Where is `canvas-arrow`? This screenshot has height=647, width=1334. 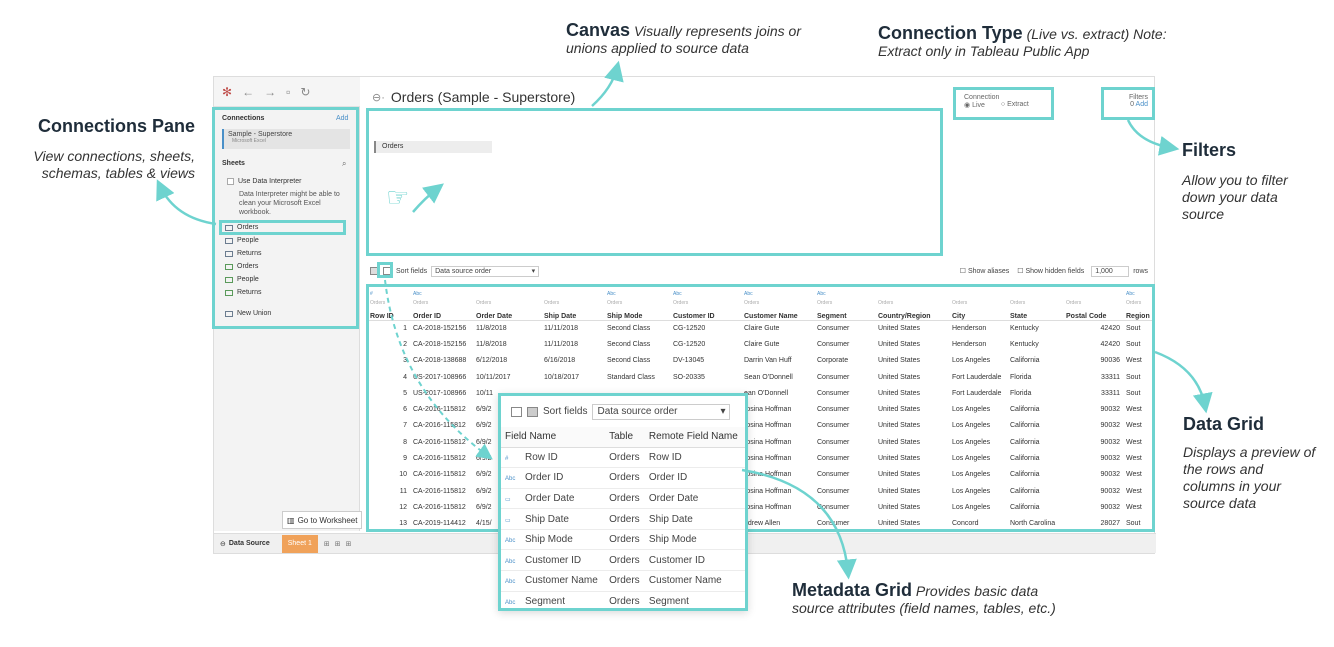
canvas-arrow is located at coordinates (607, 83).